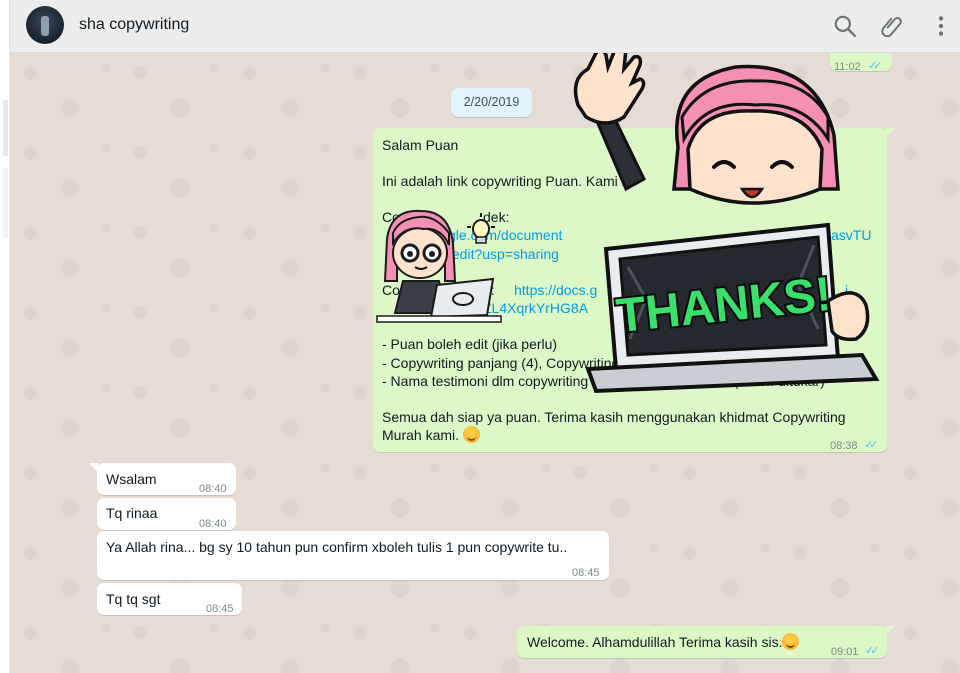  I want to click on message-line-last: Murah kami., so click(431, 435).